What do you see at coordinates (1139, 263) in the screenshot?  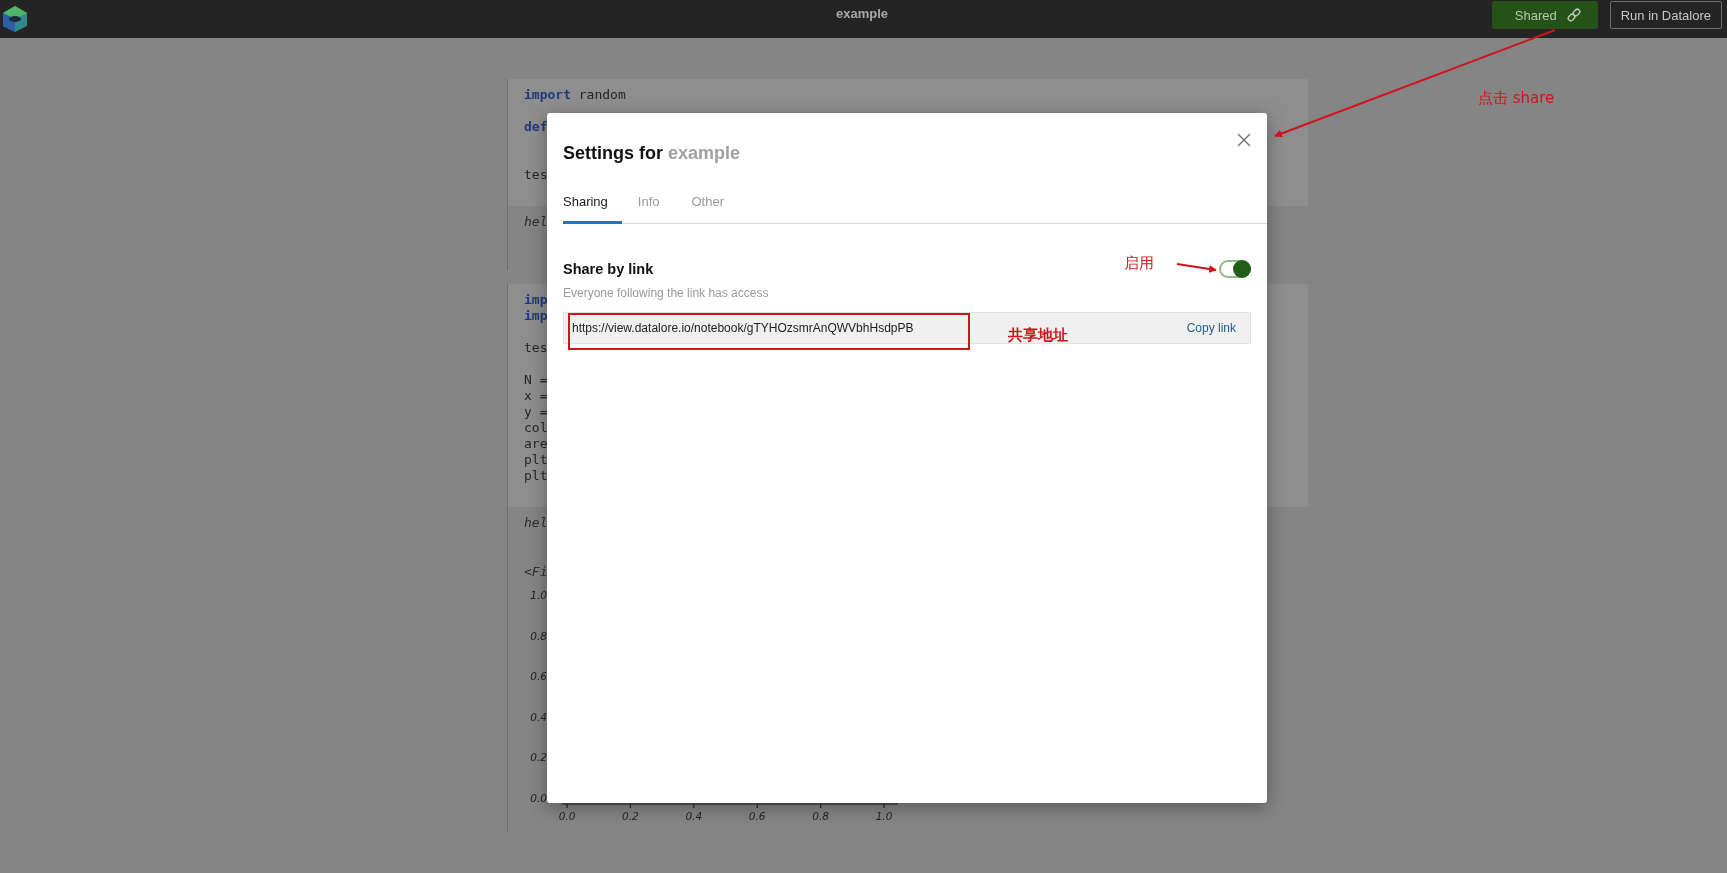 I see `annotation-text: 启用` at bounding box center [1139, 263].